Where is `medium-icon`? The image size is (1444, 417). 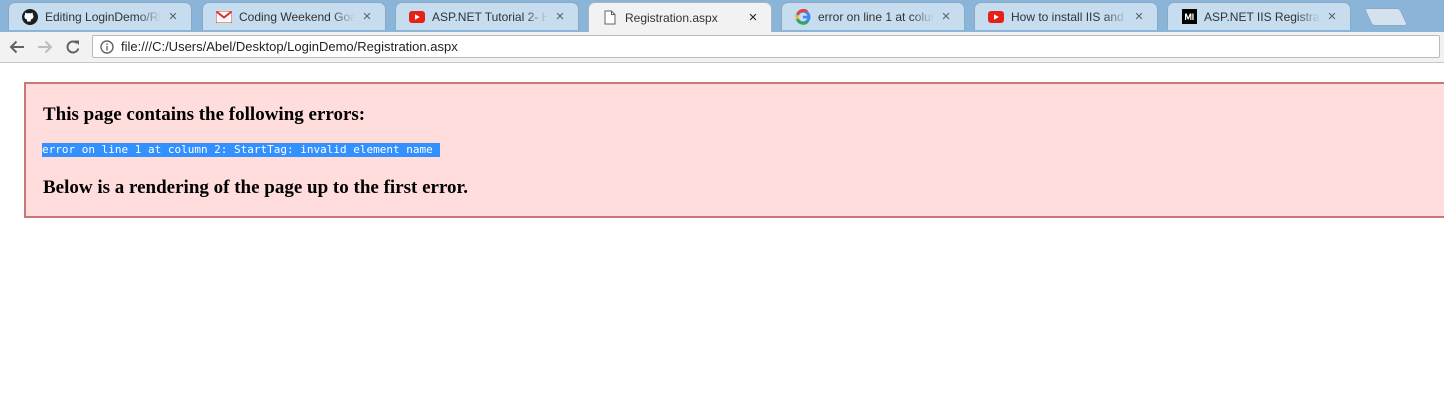
medium-icon is located at coordinates (1189, 17).